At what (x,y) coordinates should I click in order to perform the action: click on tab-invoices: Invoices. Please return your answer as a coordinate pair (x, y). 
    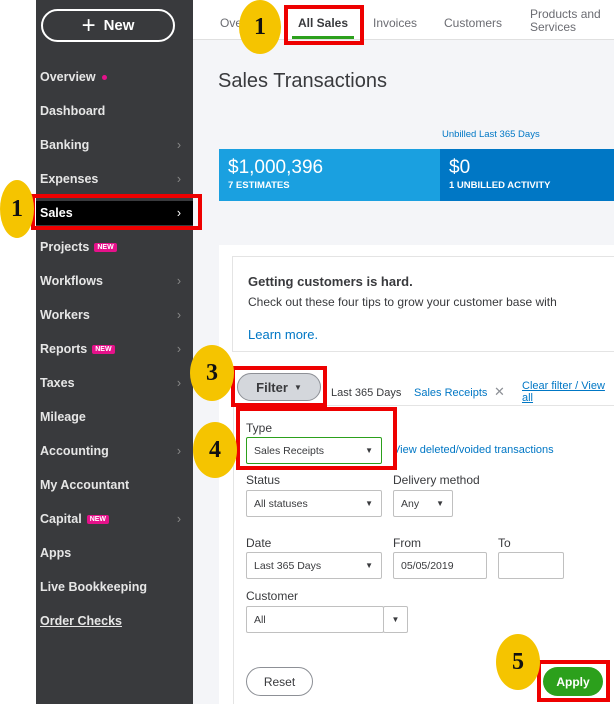
    Looking at the image, I should click on (395, 23).